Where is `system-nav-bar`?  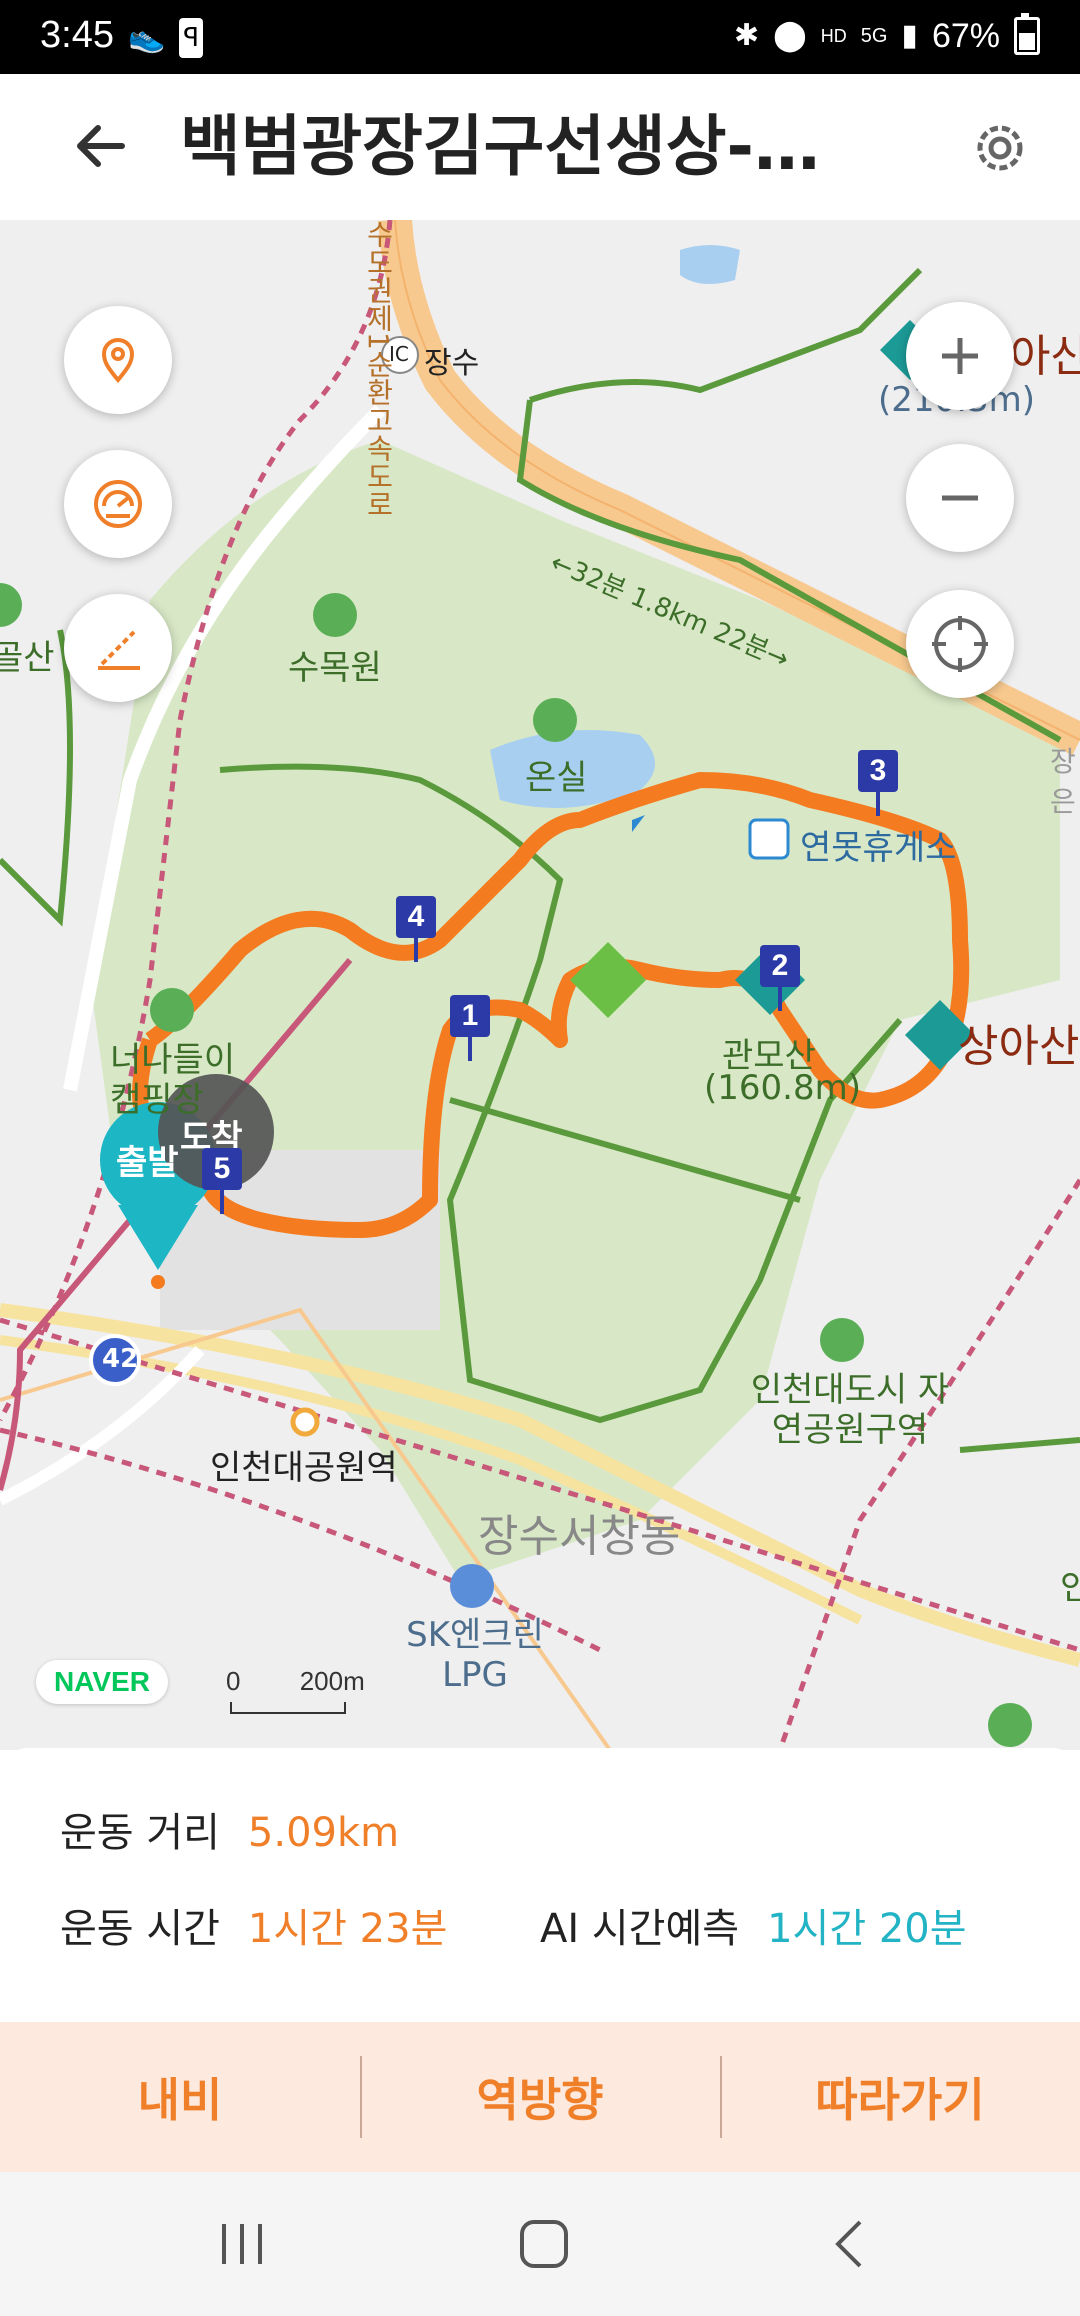 system-nav-bar is located at coordinates (540, 2244).